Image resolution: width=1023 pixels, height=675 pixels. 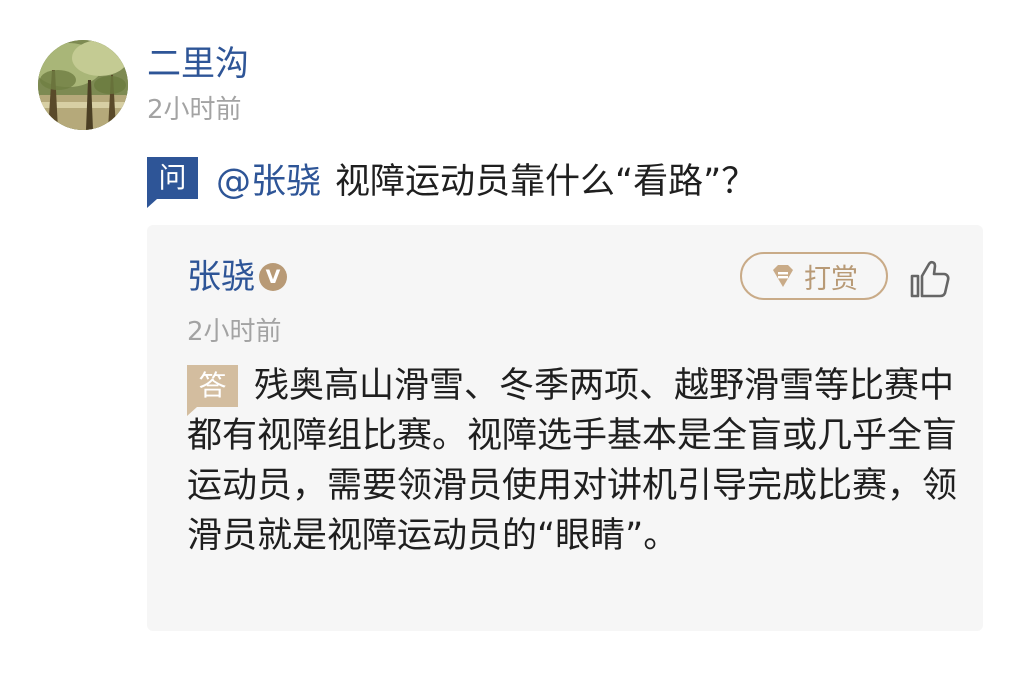 I want to click on question-badge: 问, so click(x=172, y=182).